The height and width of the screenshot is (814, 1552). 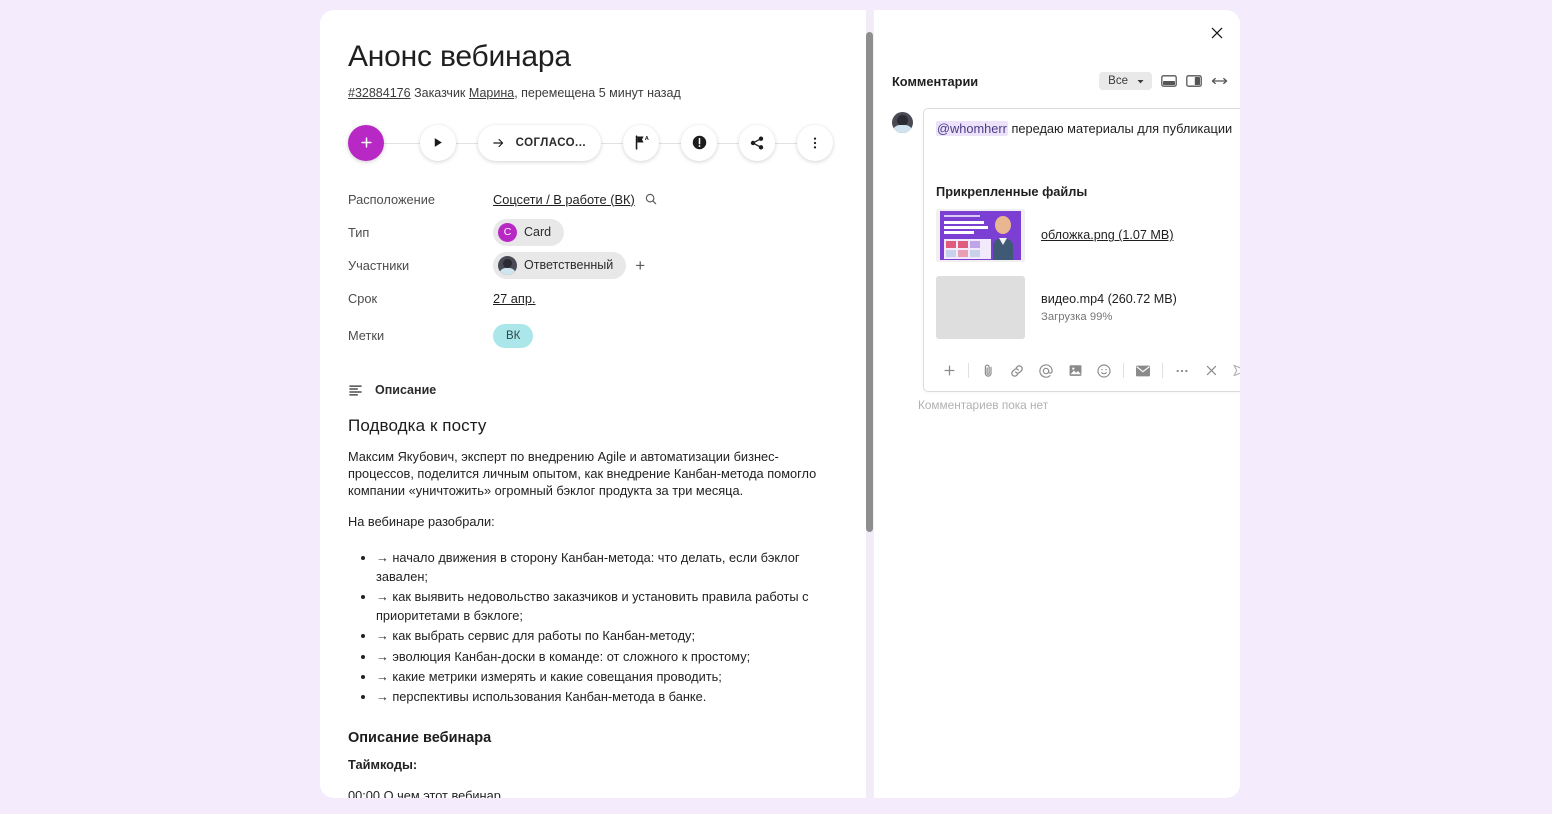 I want to click on attachment-thumbnail, so click(x=980, y=235).